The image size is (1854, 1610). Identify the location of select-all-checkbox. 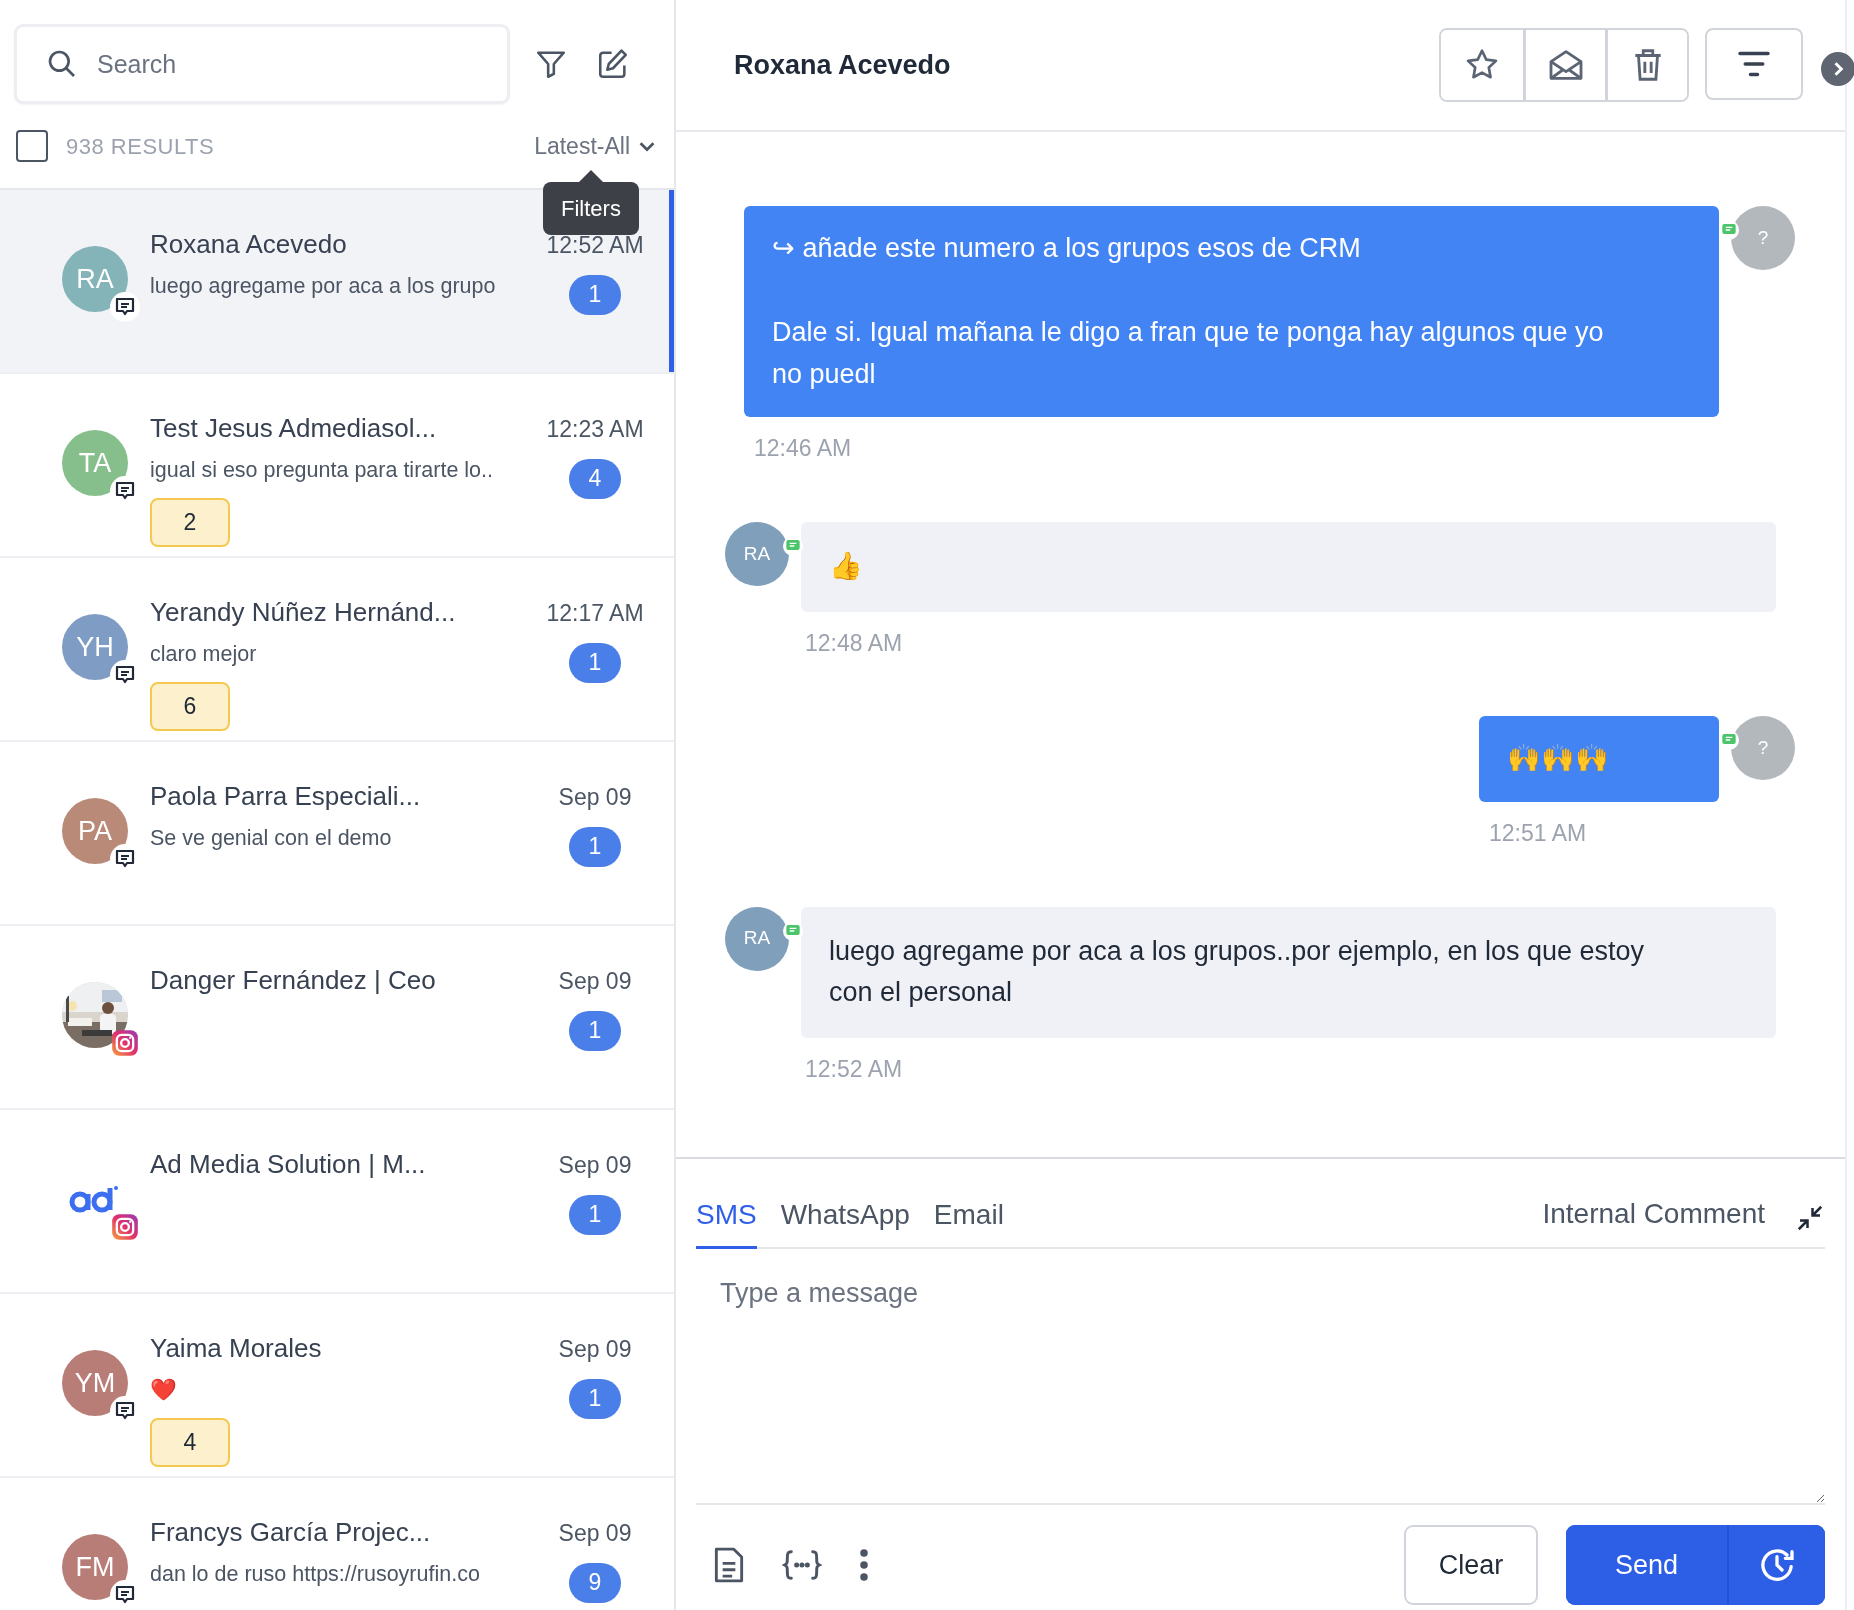
(32, 146).